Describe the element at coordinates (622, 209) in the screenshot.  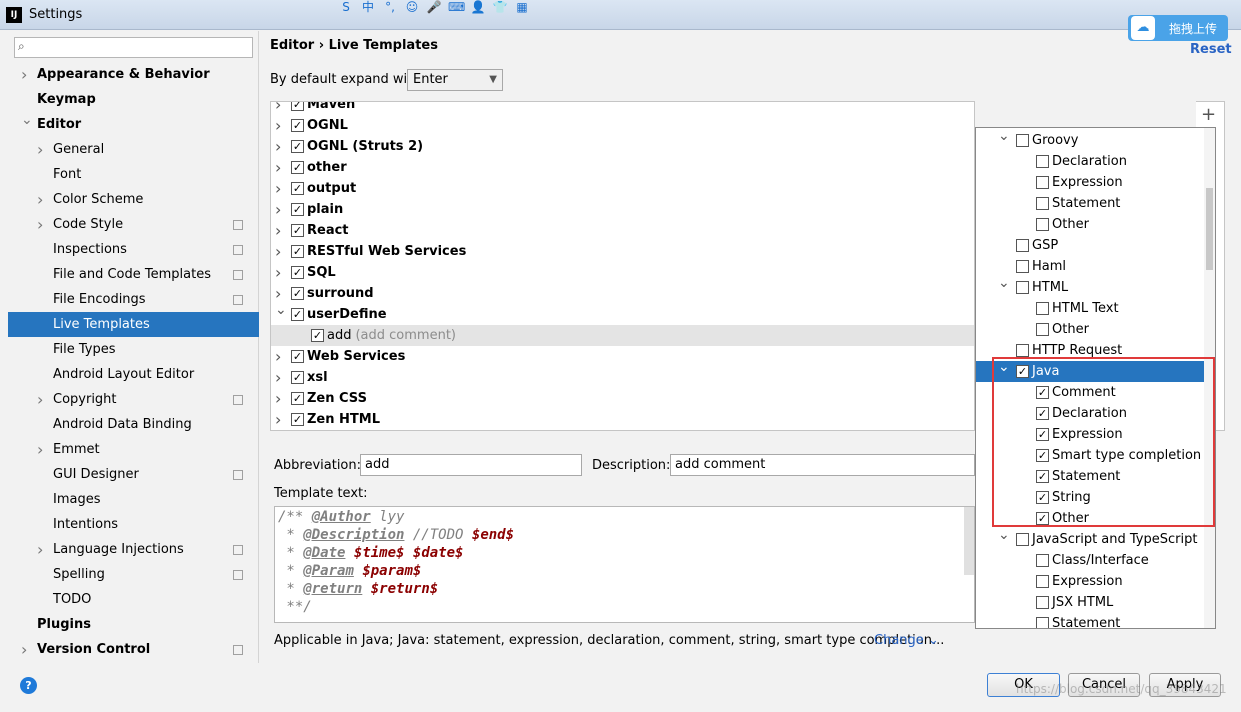
I see `template-group: › ✓ plain` at that location.